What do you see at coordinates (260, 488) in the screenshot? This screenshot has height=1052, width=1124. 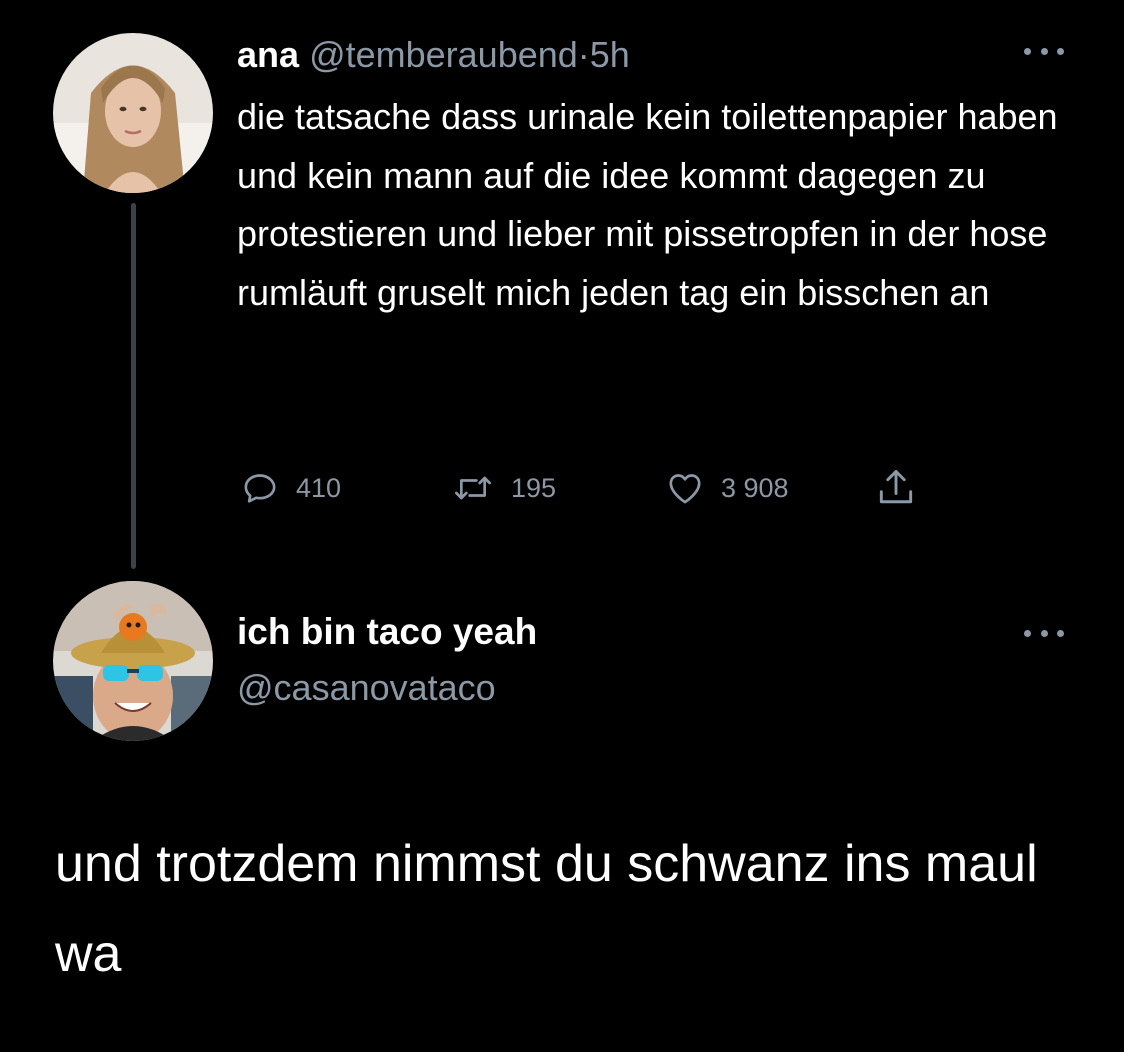 I see `speech-bubble-icon` at bounding box center [260, 488].